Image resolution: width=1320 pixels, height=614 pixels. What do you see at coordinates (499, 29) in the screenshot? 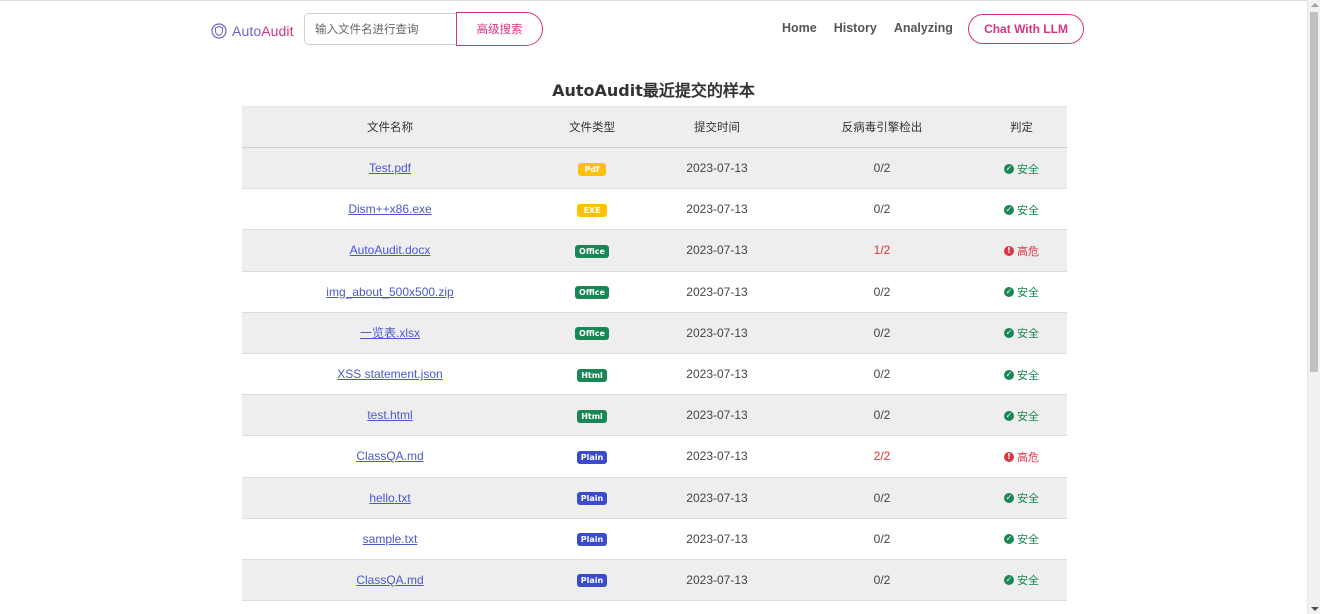
I see `advanced-search-button: 高级搜索` at bounding box center [499, 29].